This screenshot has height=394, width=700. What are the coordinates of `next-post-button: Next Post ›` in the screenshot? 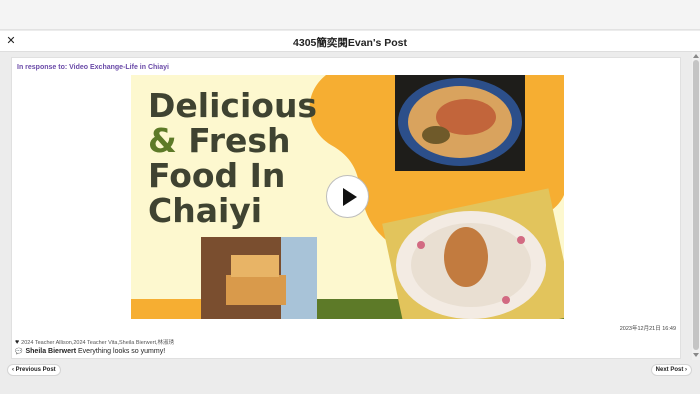 It's located at (671, 370).